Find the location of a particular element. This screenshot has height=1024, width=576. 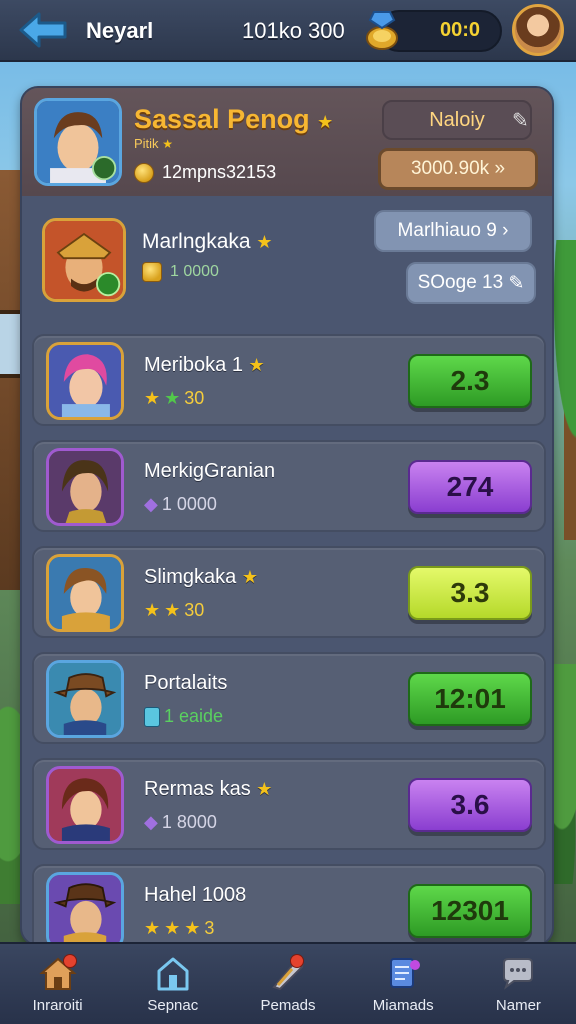

ranger-portrait-icon is located at coordinates (85, 909).